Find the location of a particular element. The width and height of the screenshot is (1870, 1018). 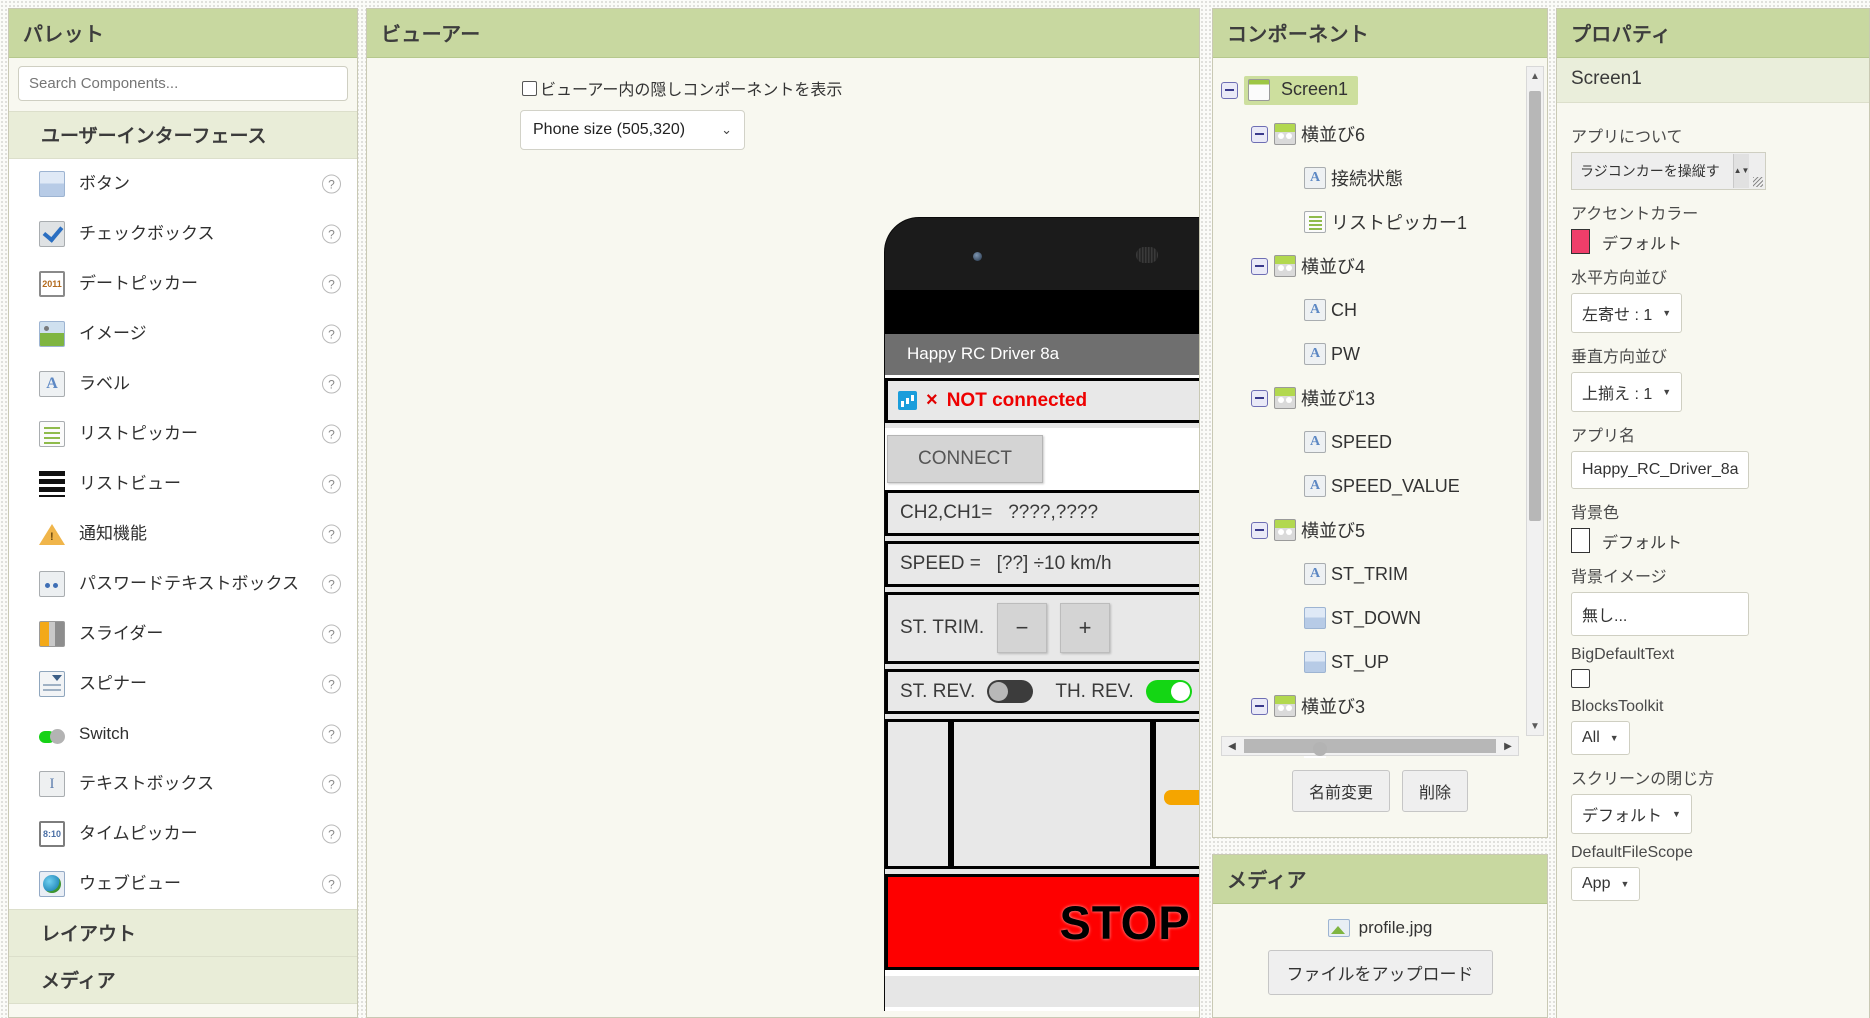

rename-button: 名前変更 is located at coordinates (1340, 791).